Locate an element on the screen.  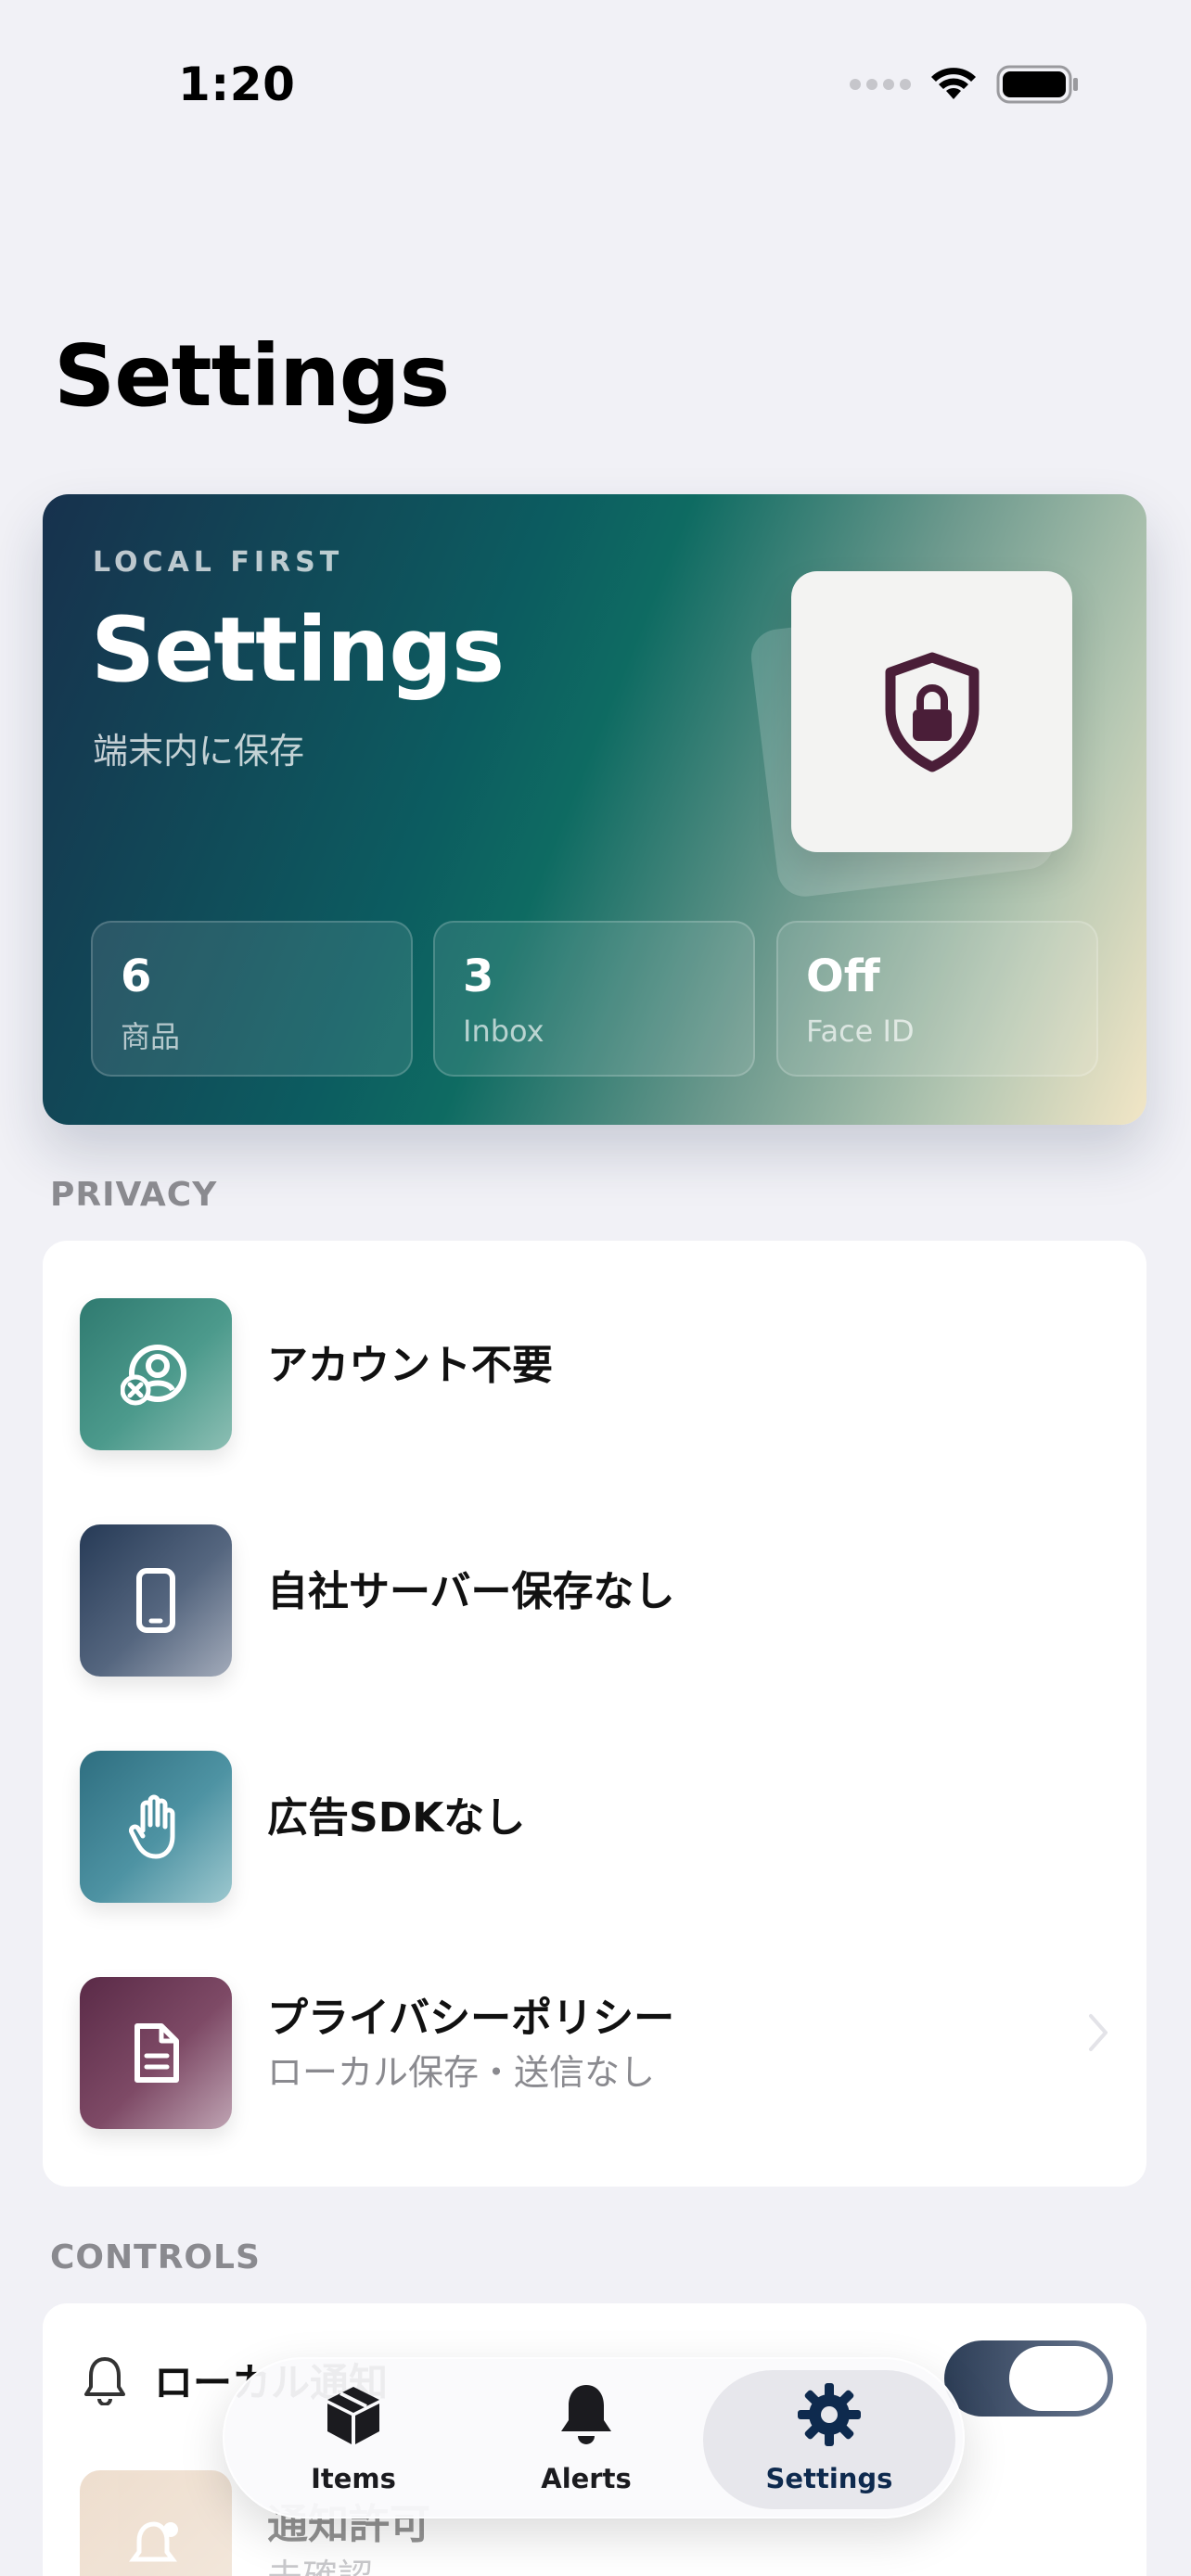
row-title: 自社サーバー保存なし is located at coordinates (471, 1592).